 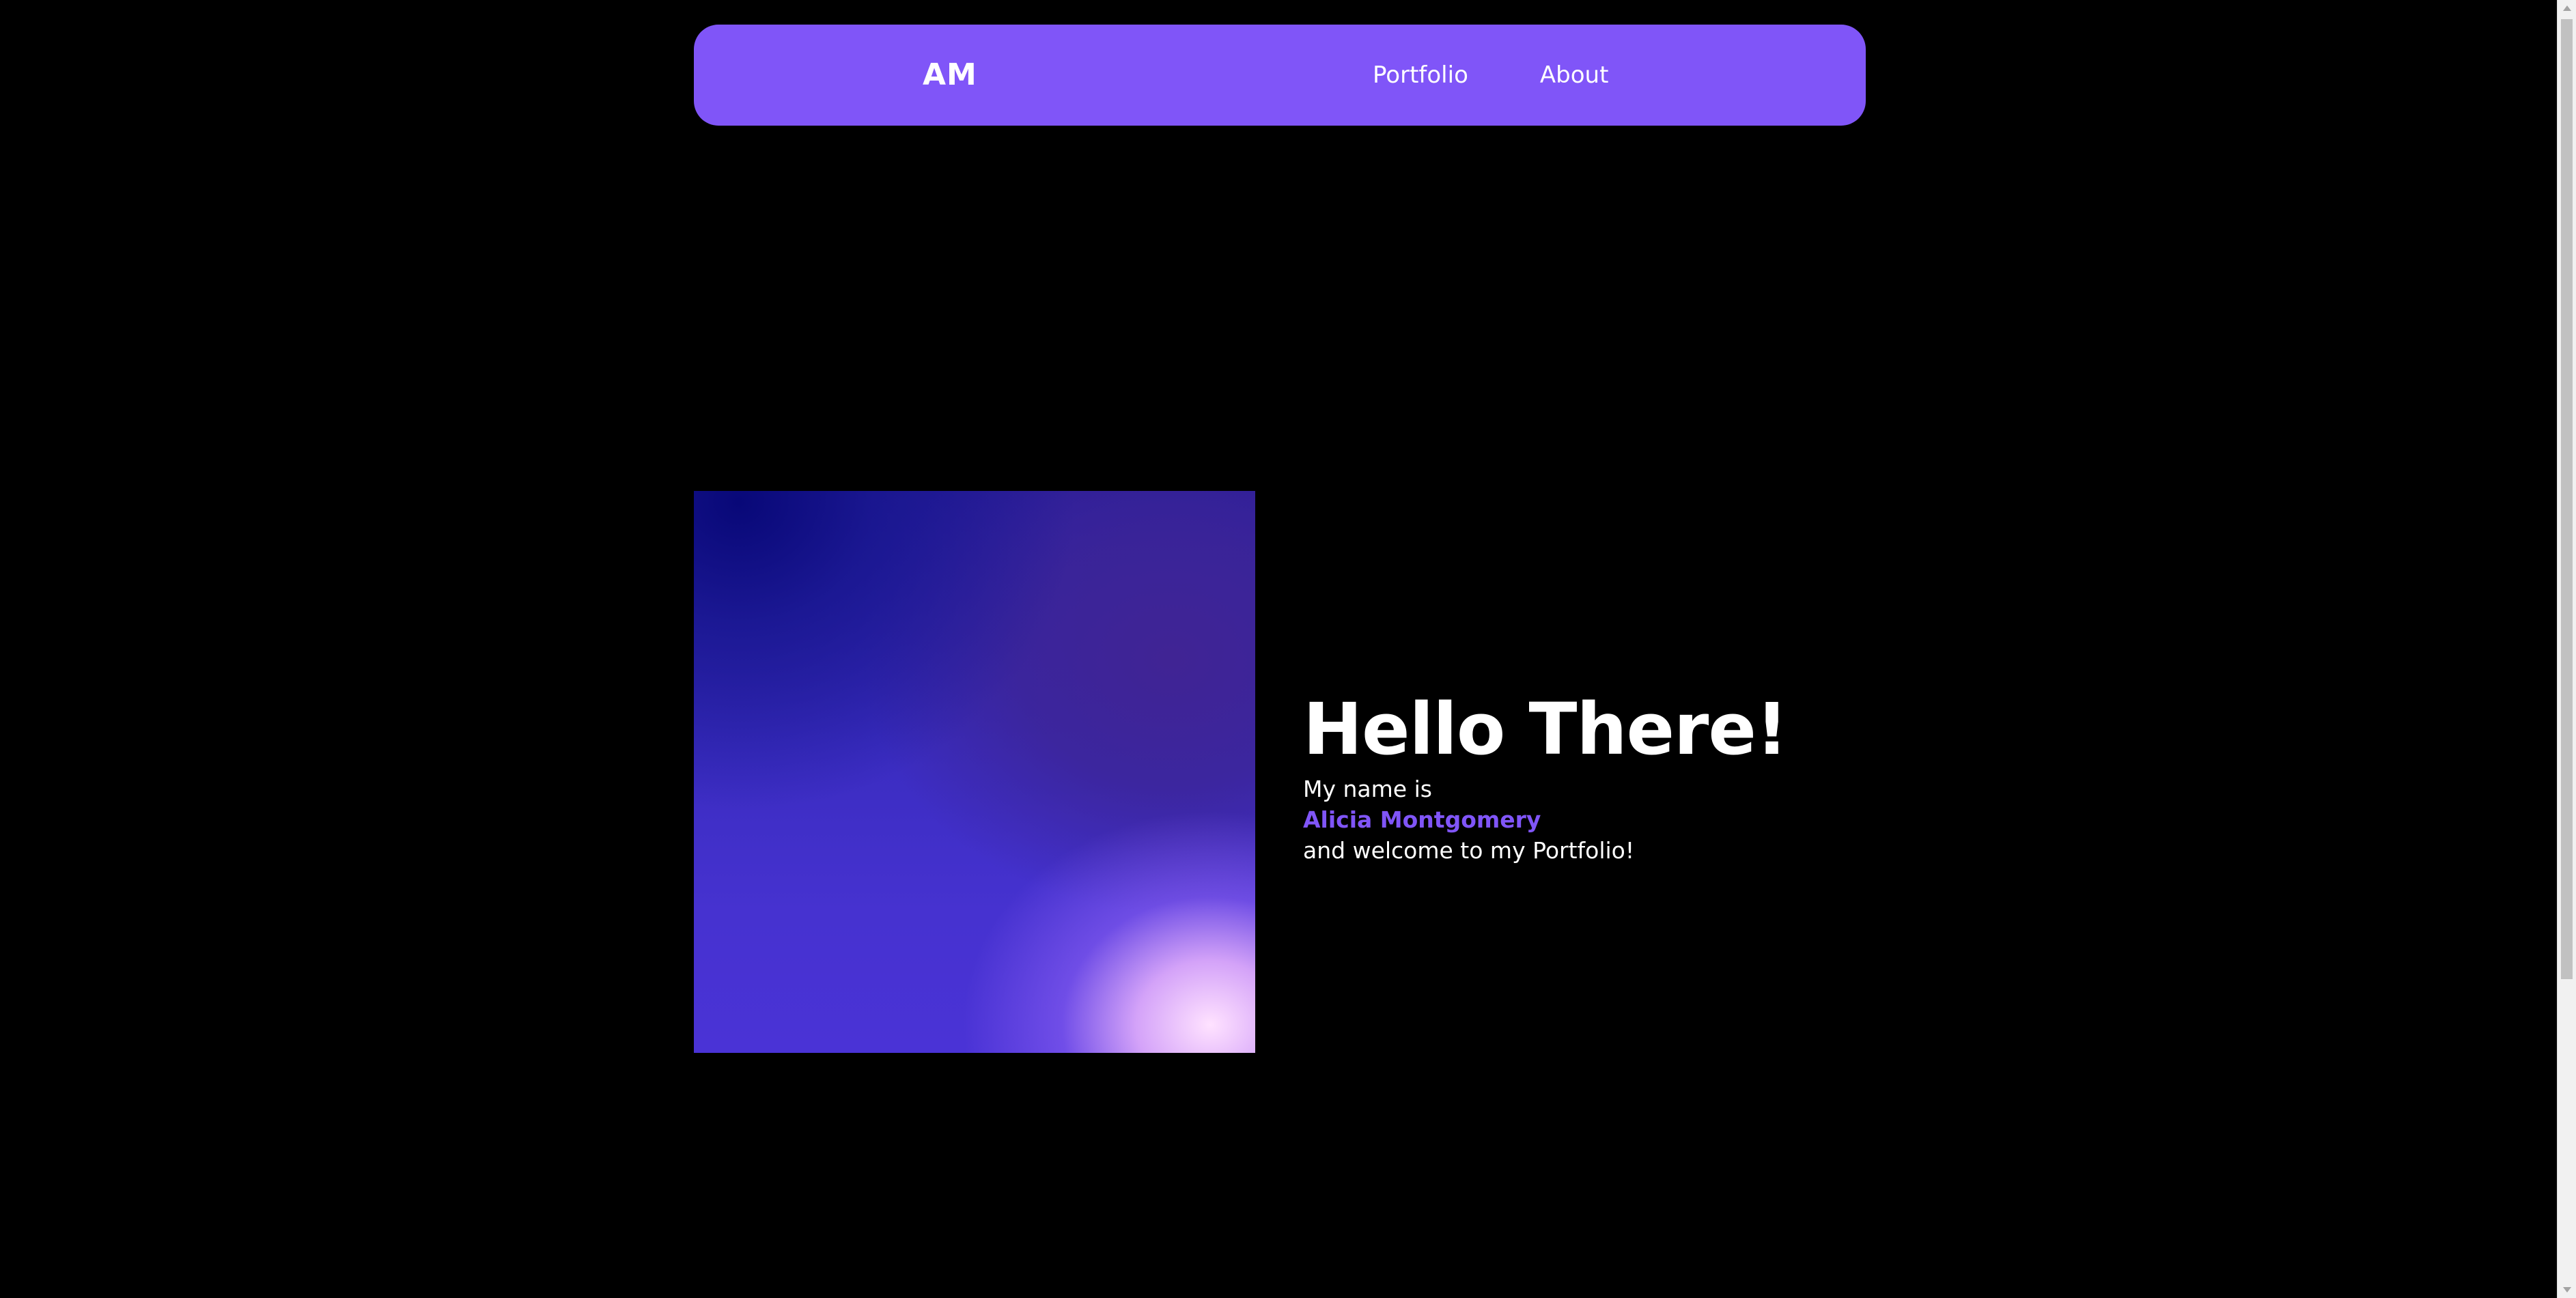 I want to click on hero-outro: and welcome to my Portfolio!, so click(x=1469, y=851).